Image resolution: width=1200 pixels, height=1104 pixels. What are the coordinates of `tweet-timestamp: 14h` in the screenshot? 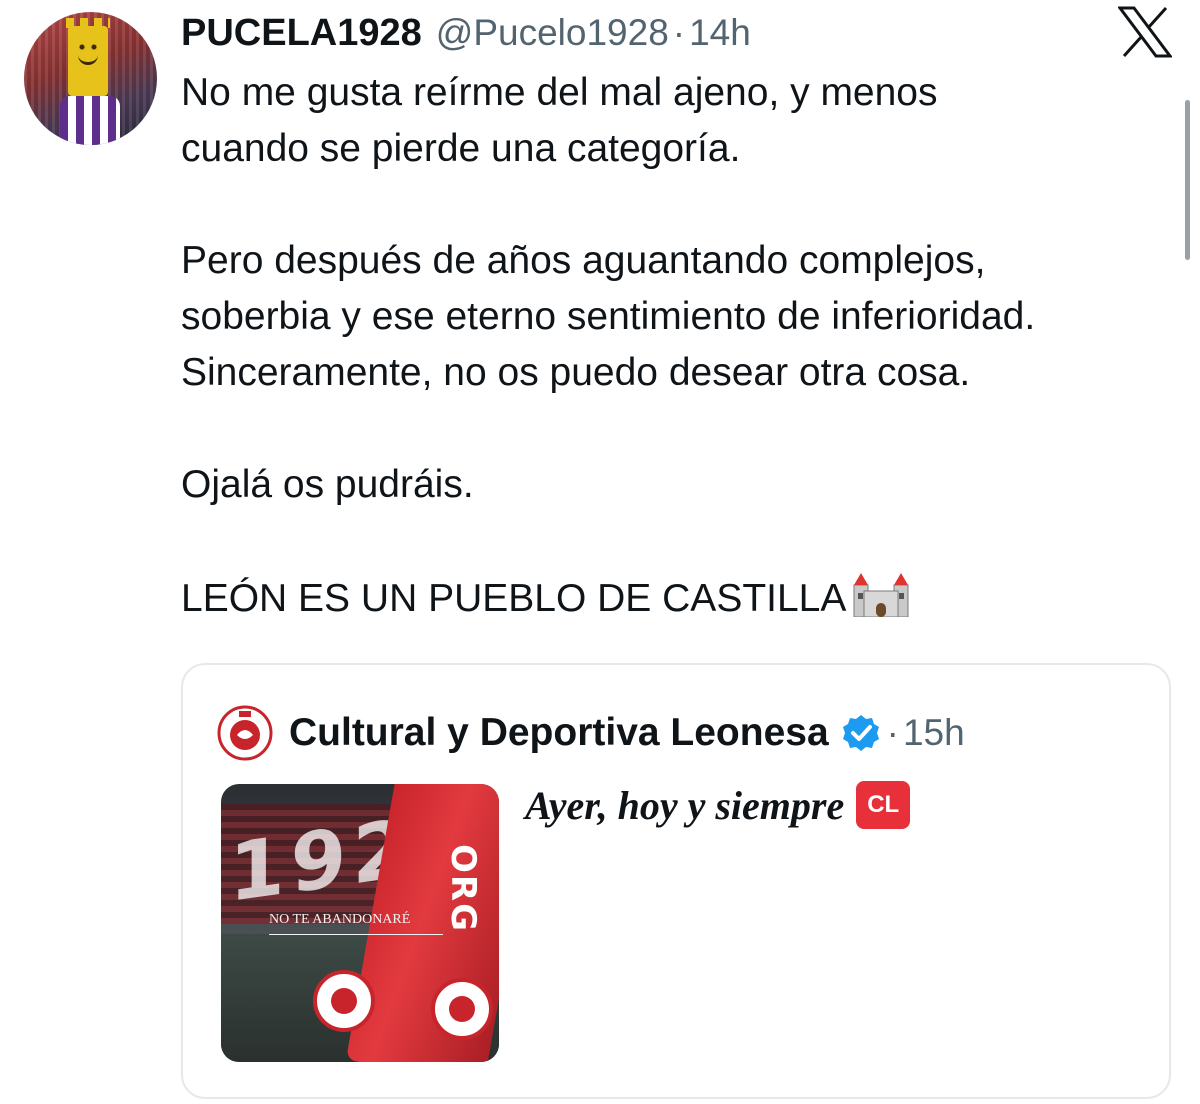 It's located at (720, 33).